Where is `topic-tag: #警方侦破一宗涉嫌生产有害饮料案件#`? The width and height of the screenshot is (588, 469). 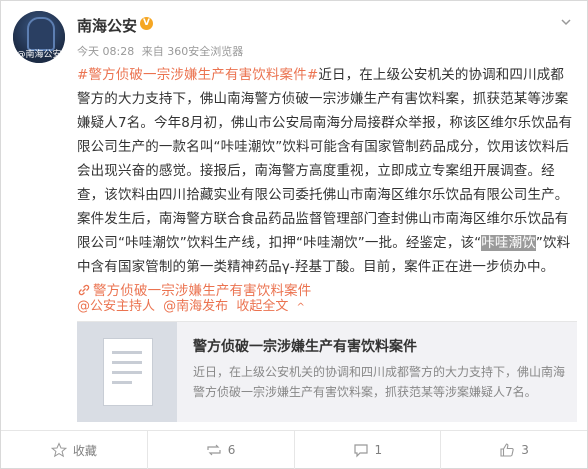
topic-tag: #警方侦破一宗涉嫌生产有害饮料案件# is located at coordinates (197, 75).